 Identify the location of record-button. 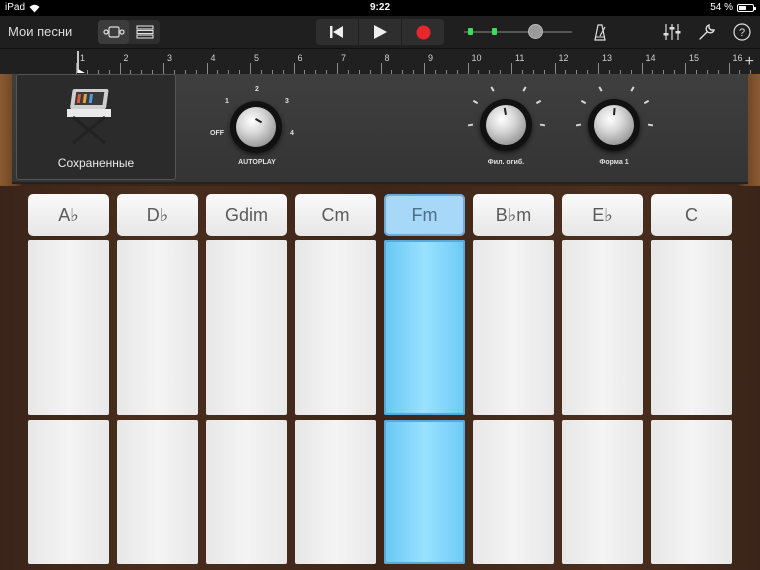
(423, 32).